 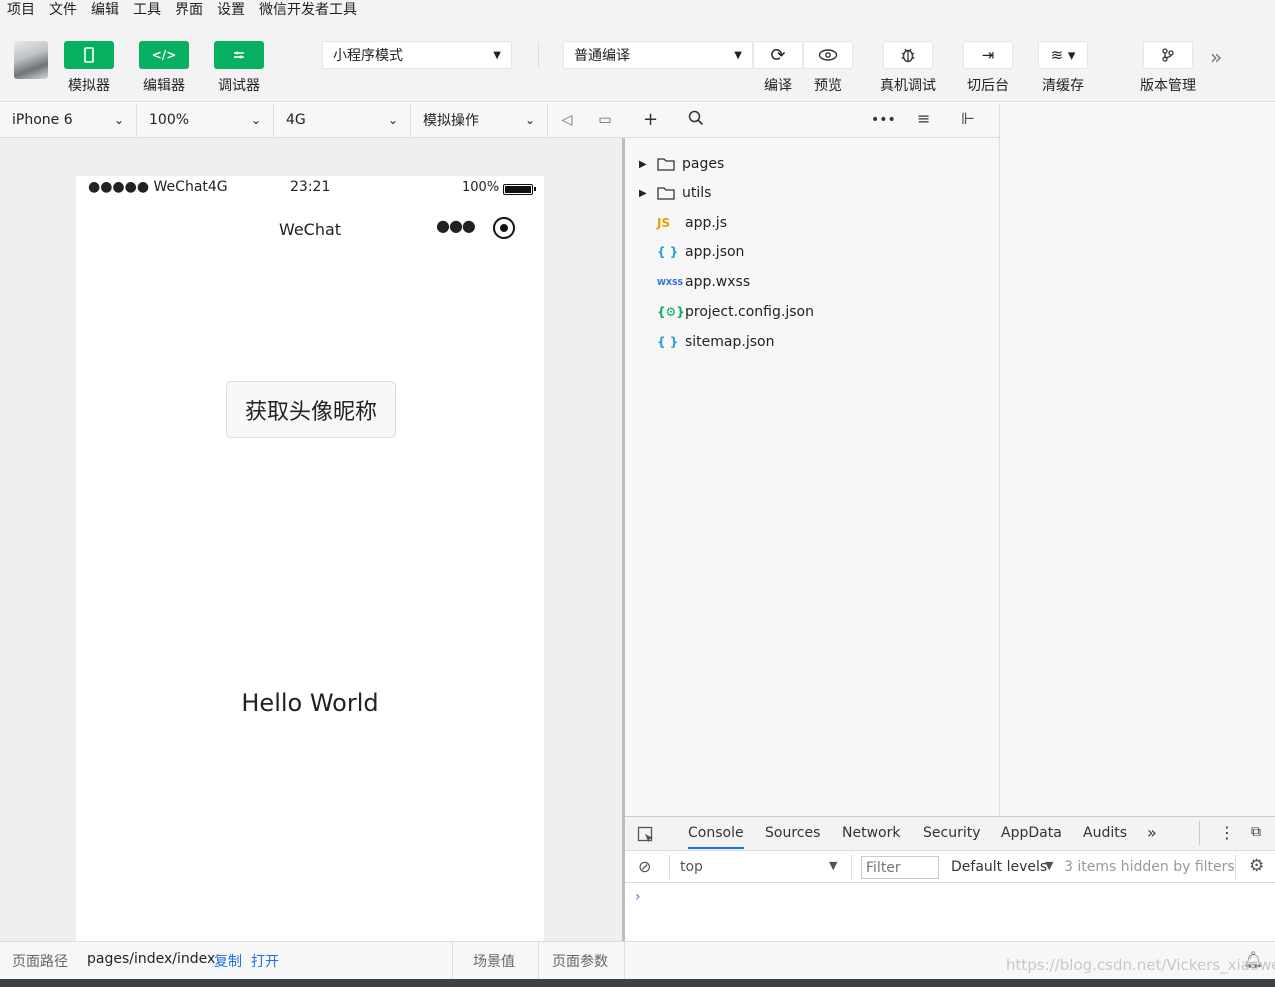 I want to click on compile-button: ⟳, so click(x=778, y=55).